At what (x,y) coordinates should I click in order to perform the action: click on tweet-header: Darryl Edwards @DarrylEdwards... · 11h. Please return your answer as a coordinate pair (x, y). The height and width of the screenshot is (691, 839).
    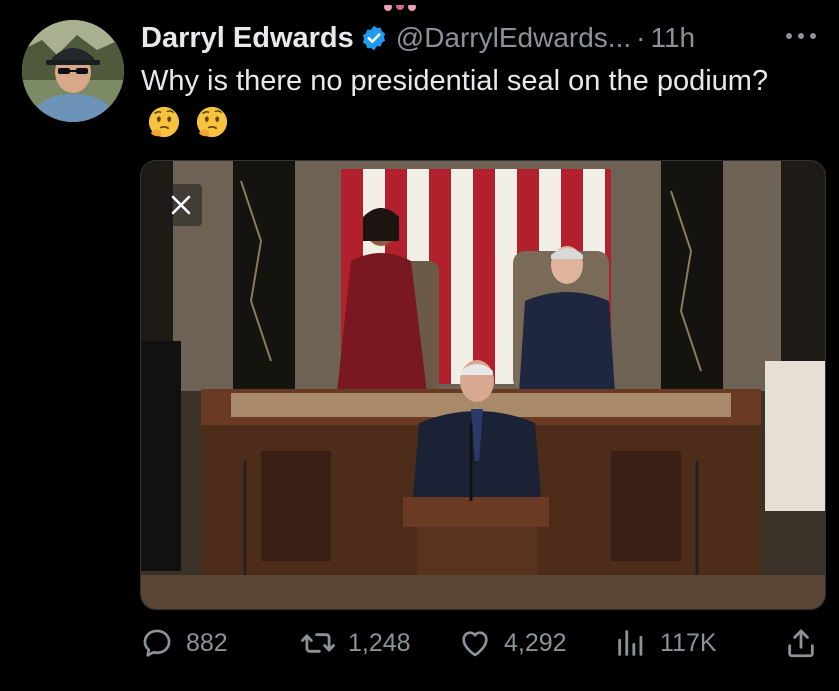
    Looking at the image, I should click on (481, 38).